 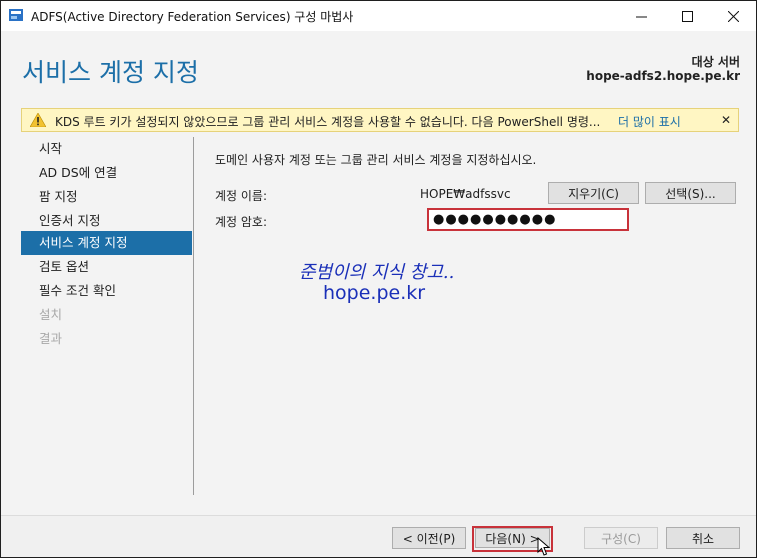 I want to click on minimize-icon, so click(x=641, y=16).